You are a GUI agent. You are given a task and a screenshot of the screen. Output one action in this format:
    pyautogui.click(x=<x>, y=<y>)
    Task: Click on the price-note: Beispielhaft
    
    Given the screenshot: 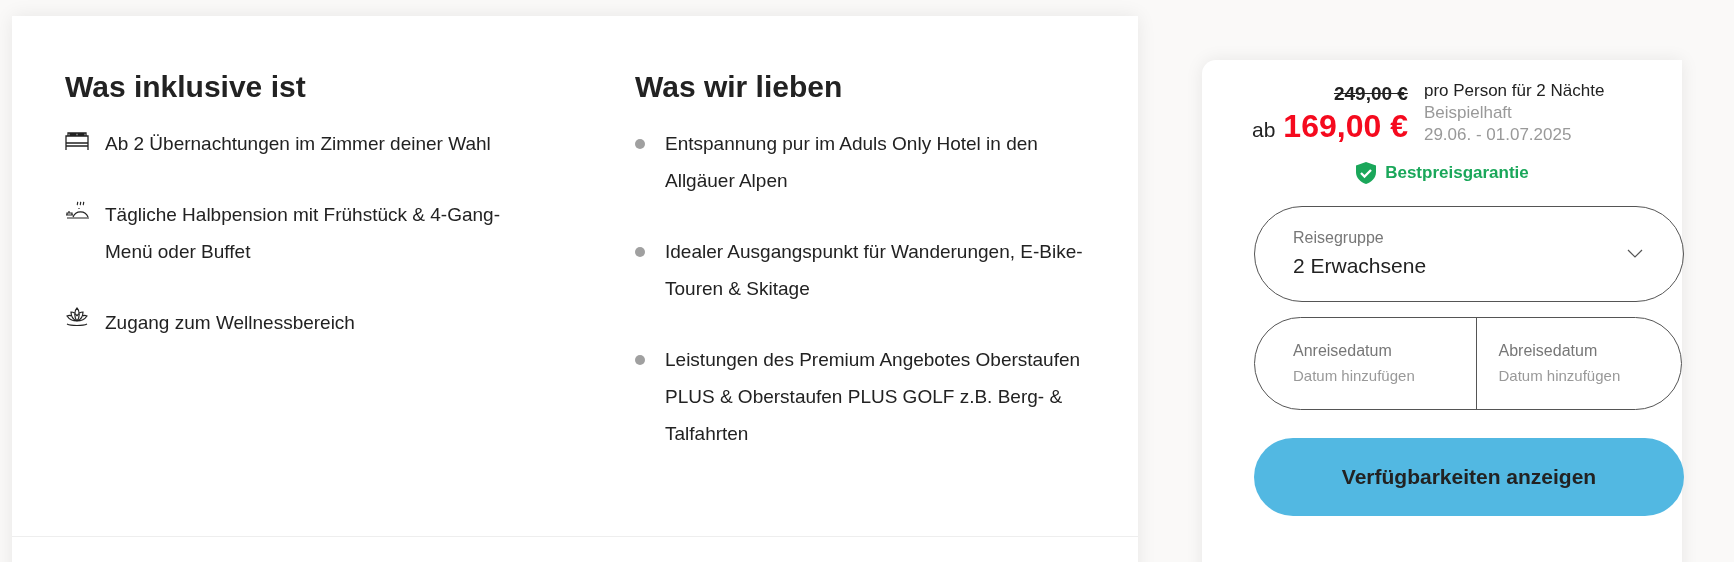 What is the action you would take?
    pyautogui.click(x=1468, y=113)
    